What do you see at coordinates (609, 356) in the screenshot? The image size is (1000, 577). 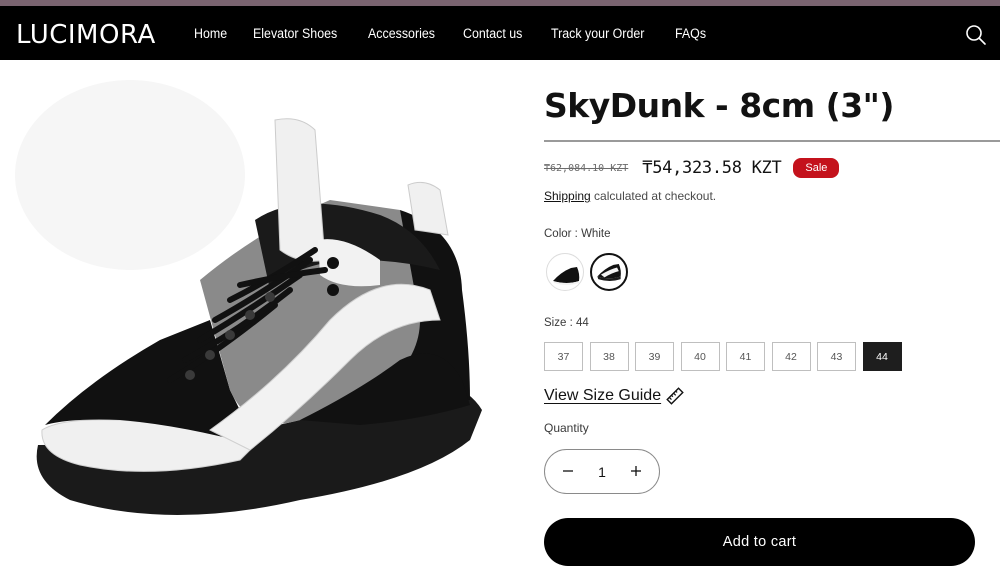 I see `size-option: 38` at bounding box center [609, 356].